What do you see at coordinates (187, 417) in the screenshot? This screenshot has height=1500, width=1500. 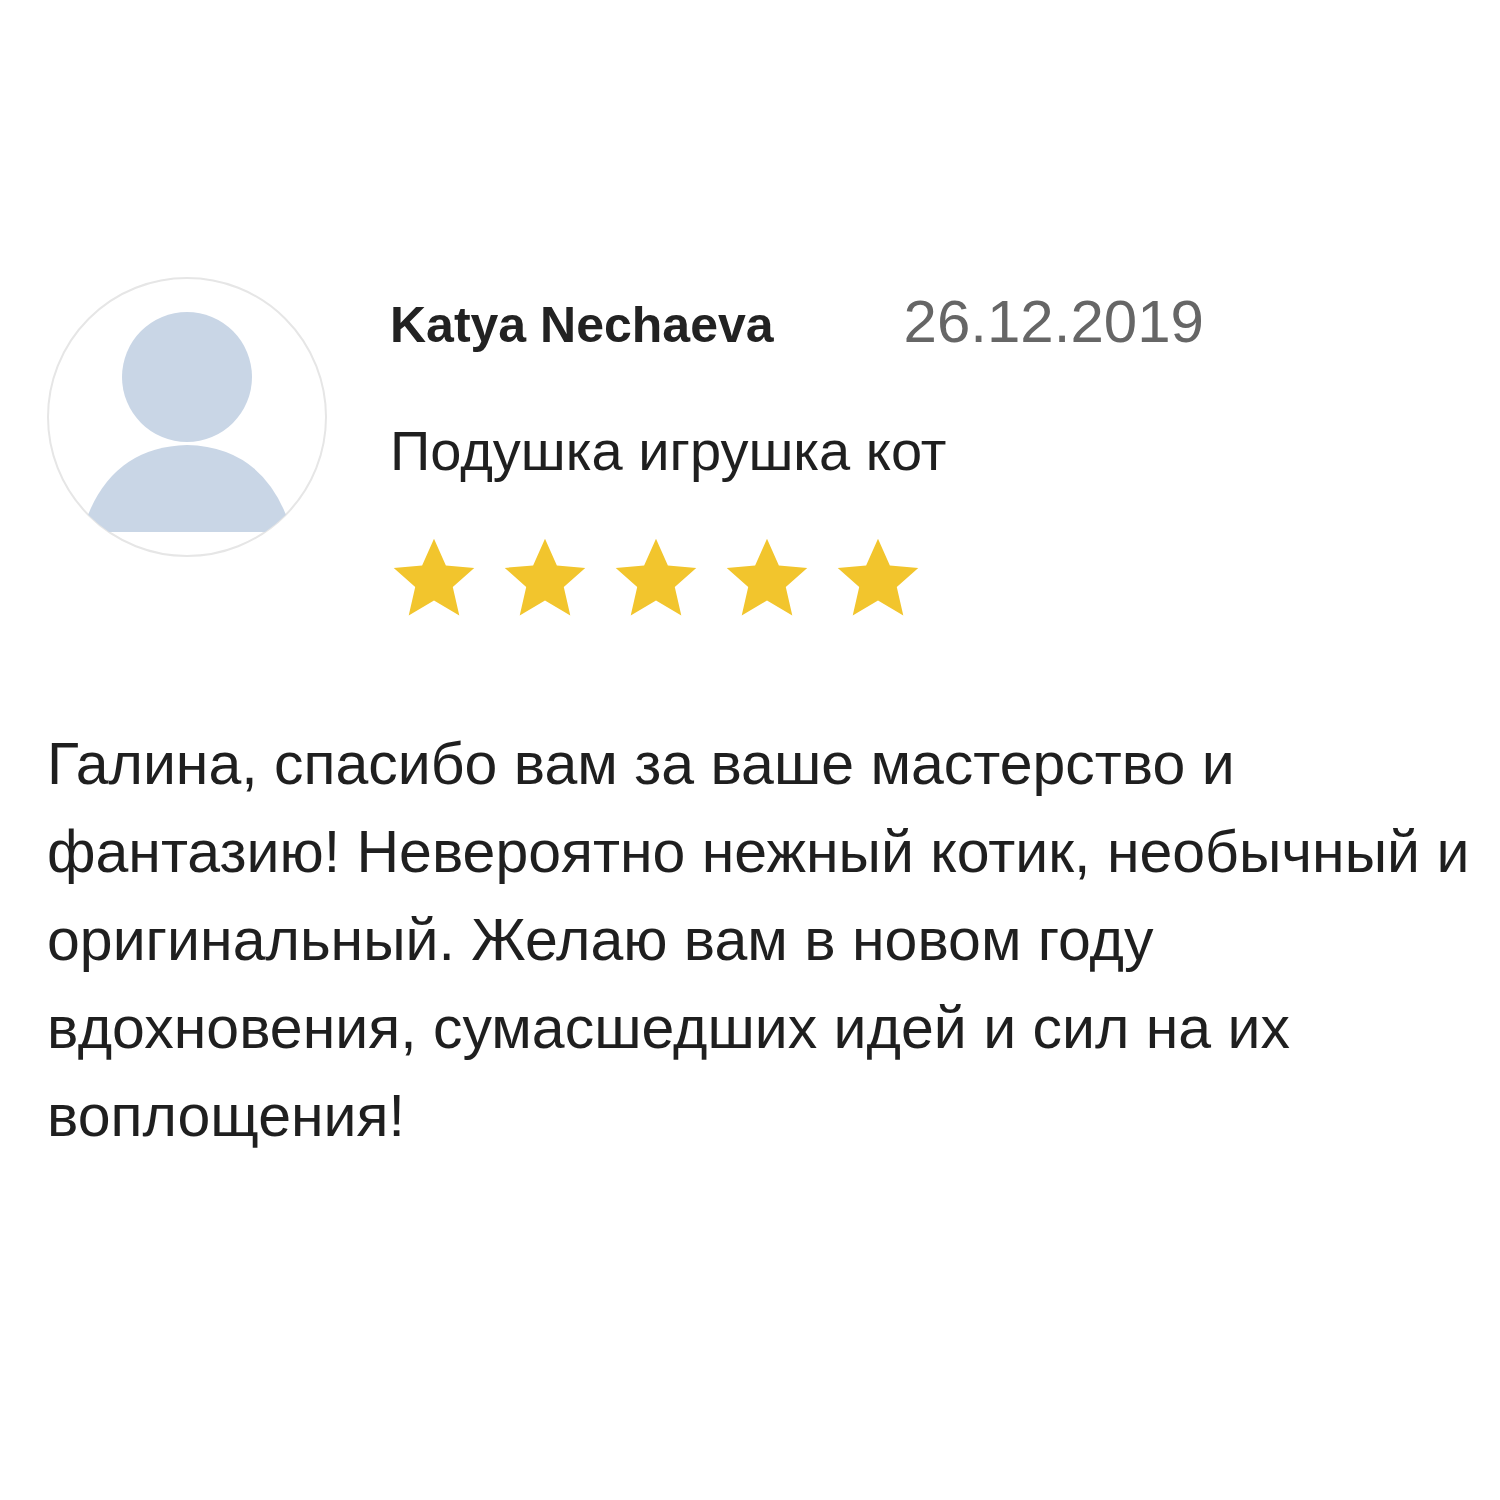 I see `avatar-icon` at bounding box center [187, 417].